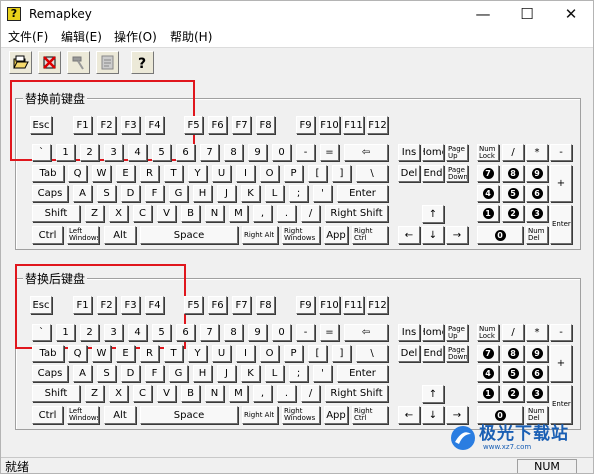 The height and width of the screenshot is (474, 594). I want to click on key-d2-after: 2, so click(89, 332).